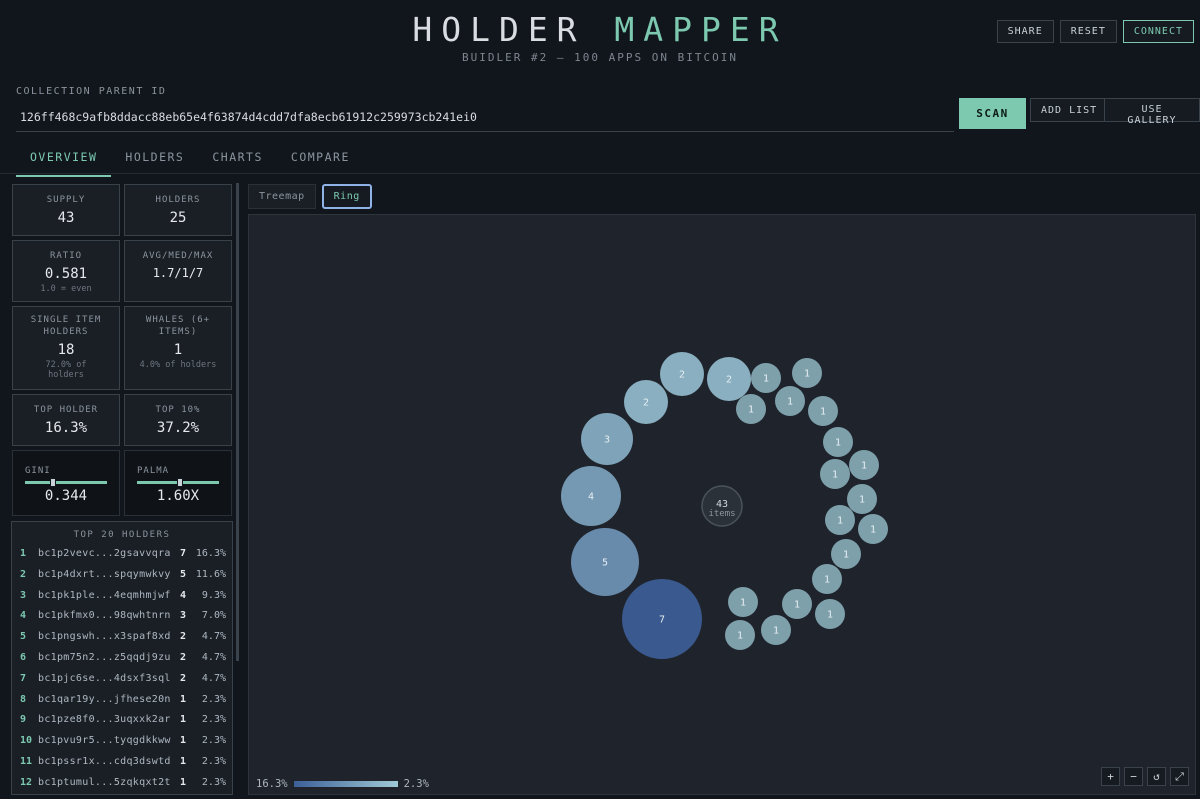  Describe the element at coordinates (66, 350) in the screenshot. I see `single-item-value: 18` at that location.